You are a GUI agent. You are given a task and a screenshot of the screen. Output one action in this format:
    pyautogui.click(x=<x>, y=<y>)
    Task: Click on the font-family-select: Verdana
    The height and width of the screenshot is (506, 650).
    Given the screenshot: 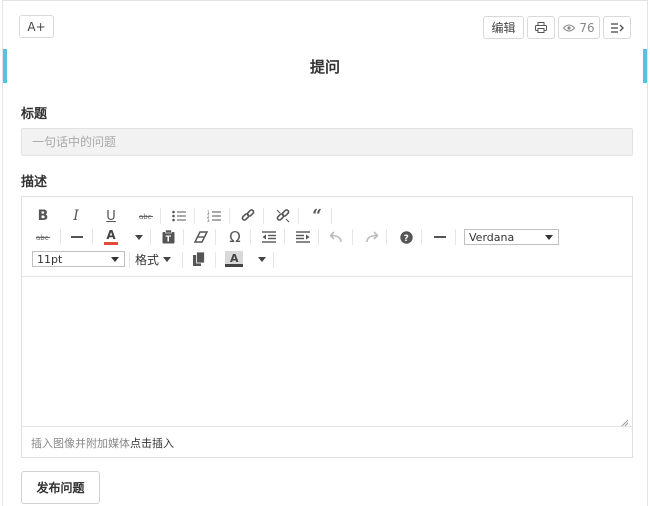 What is the action you would take?
    pyautogui.click(x=511, y=237)
    